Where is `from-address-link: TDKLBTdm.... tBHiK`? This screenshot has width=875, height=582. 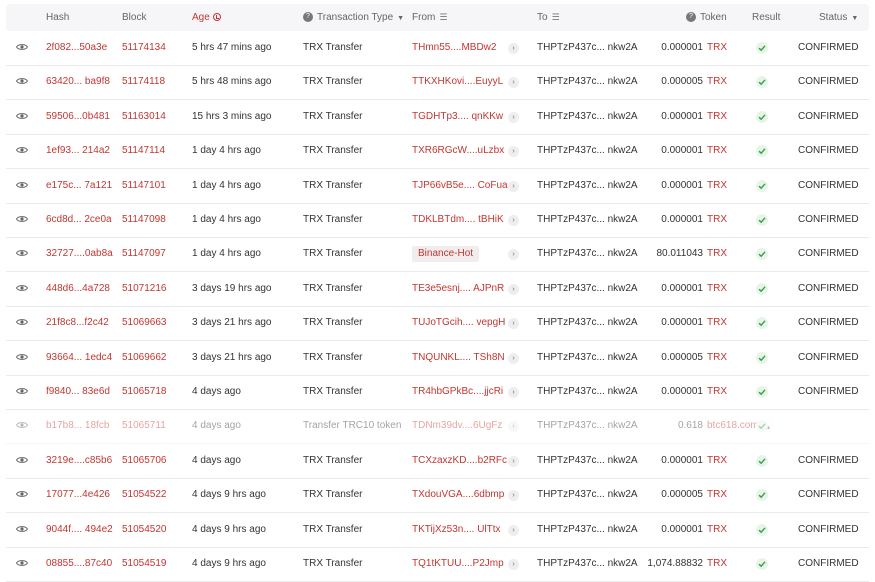
from-address-link: TDKLBTdm.... tBHiK is located at coordinates (458, 220).